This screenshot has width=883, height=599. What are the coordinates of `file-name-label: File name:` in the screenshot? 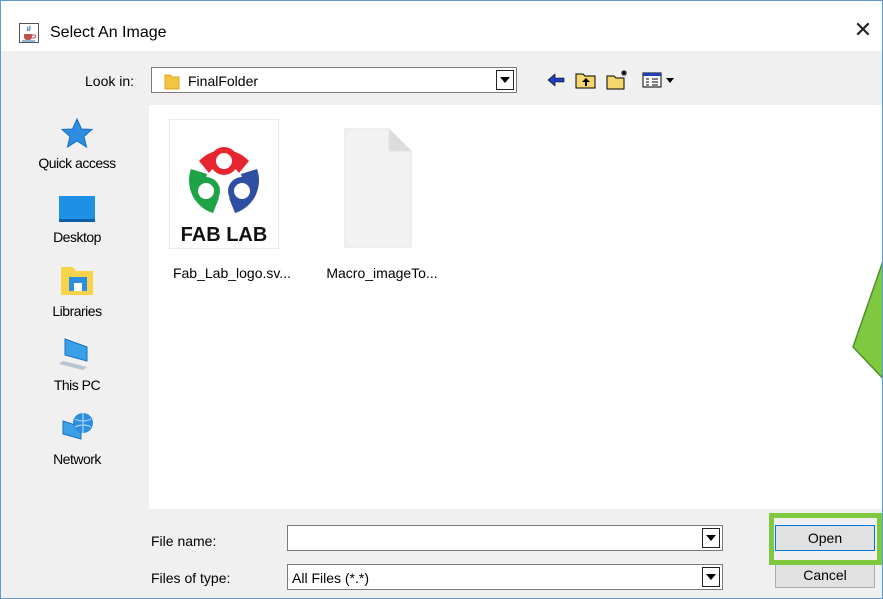 It's located at (184, 541).